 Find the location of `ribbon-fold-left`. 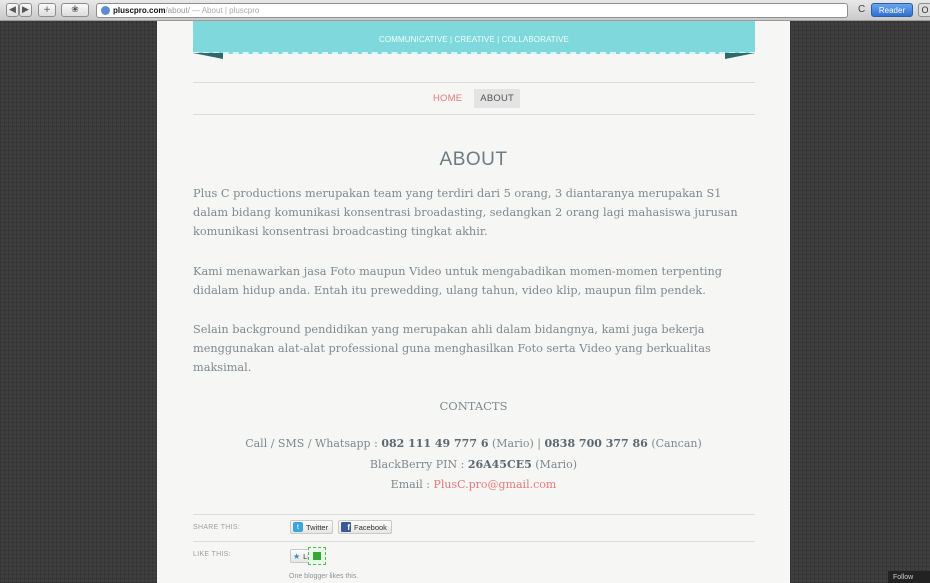

ribbon-fold-left is located at coordinates (208, 56).